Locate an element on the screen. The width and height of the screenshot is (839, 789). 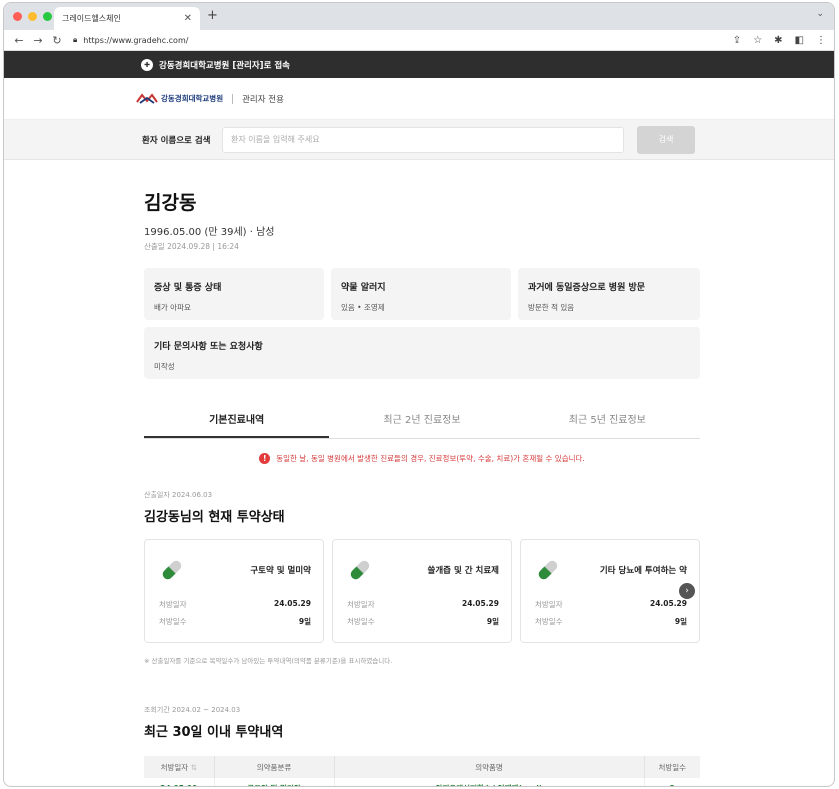
bookmark-icon: ☆ is located at coordinates (757, 40).